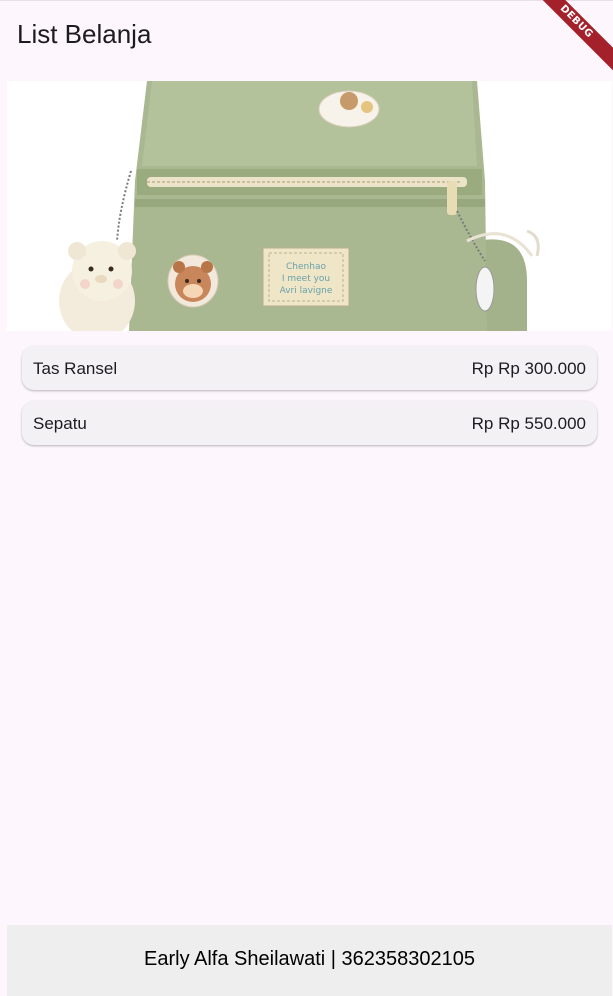 The width and height of the screenshot is (613, 996). I want to click on footer: Early Alfa Sheilawati | 362358302105, so click(309, 960).